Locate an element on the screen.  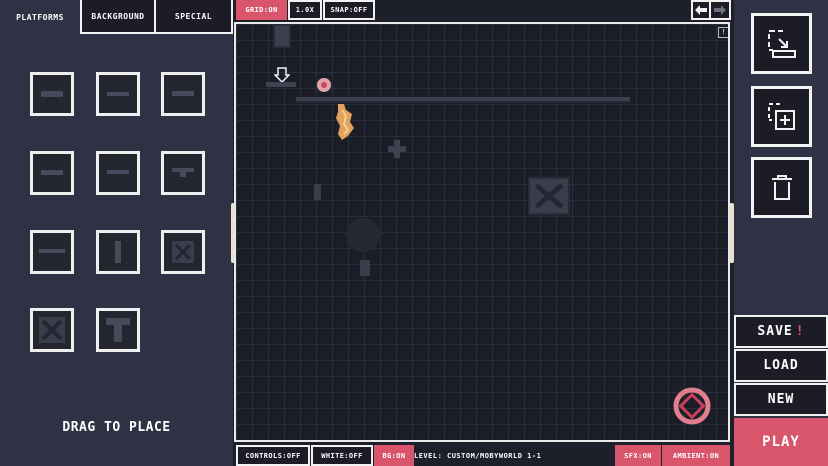
flower-pickup-icon is located at coordinates (324, 85).